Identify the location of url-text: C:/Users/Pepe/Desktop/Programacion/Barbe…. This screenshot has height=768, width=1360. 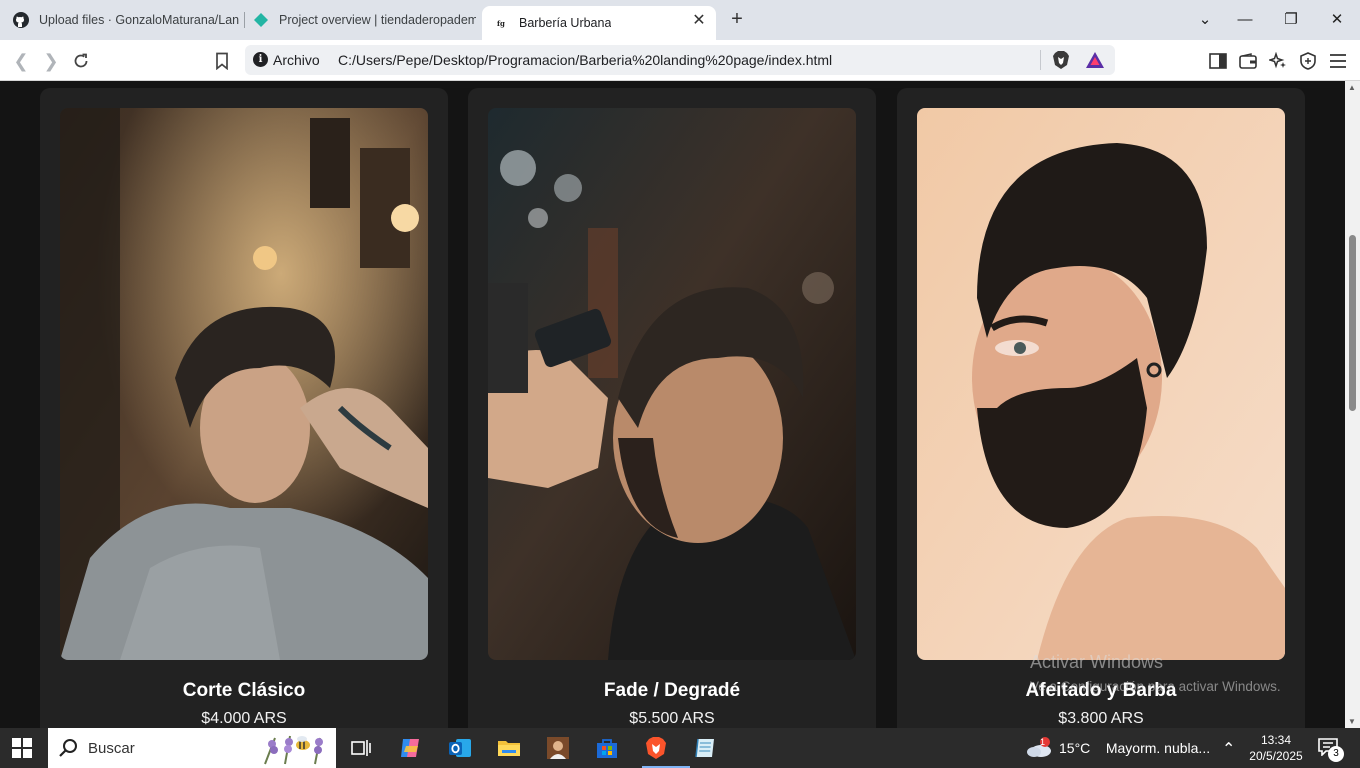
(585, 60).